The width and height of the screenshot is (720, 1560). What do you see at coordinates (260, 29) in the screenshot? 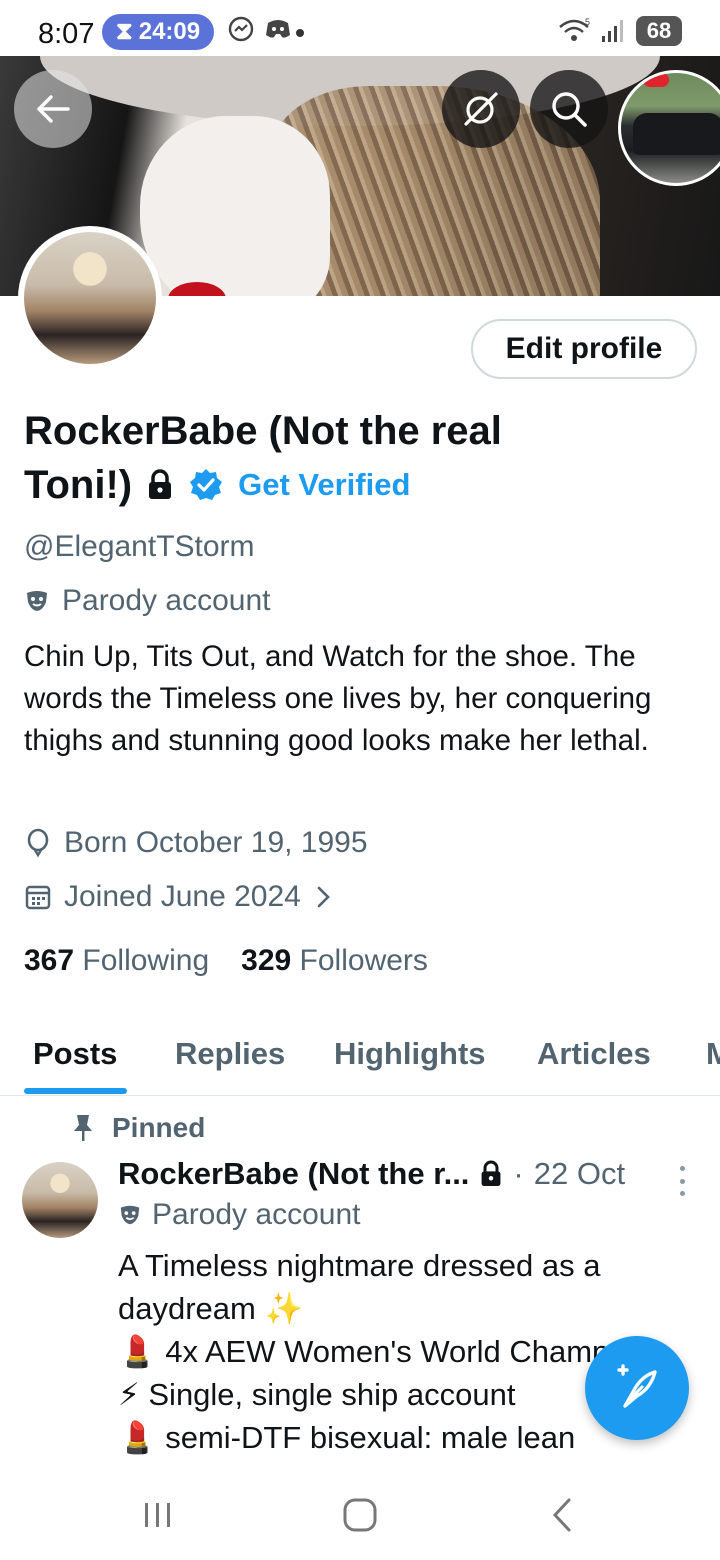
I see `notification-icons` at bounding box center [260, 29].